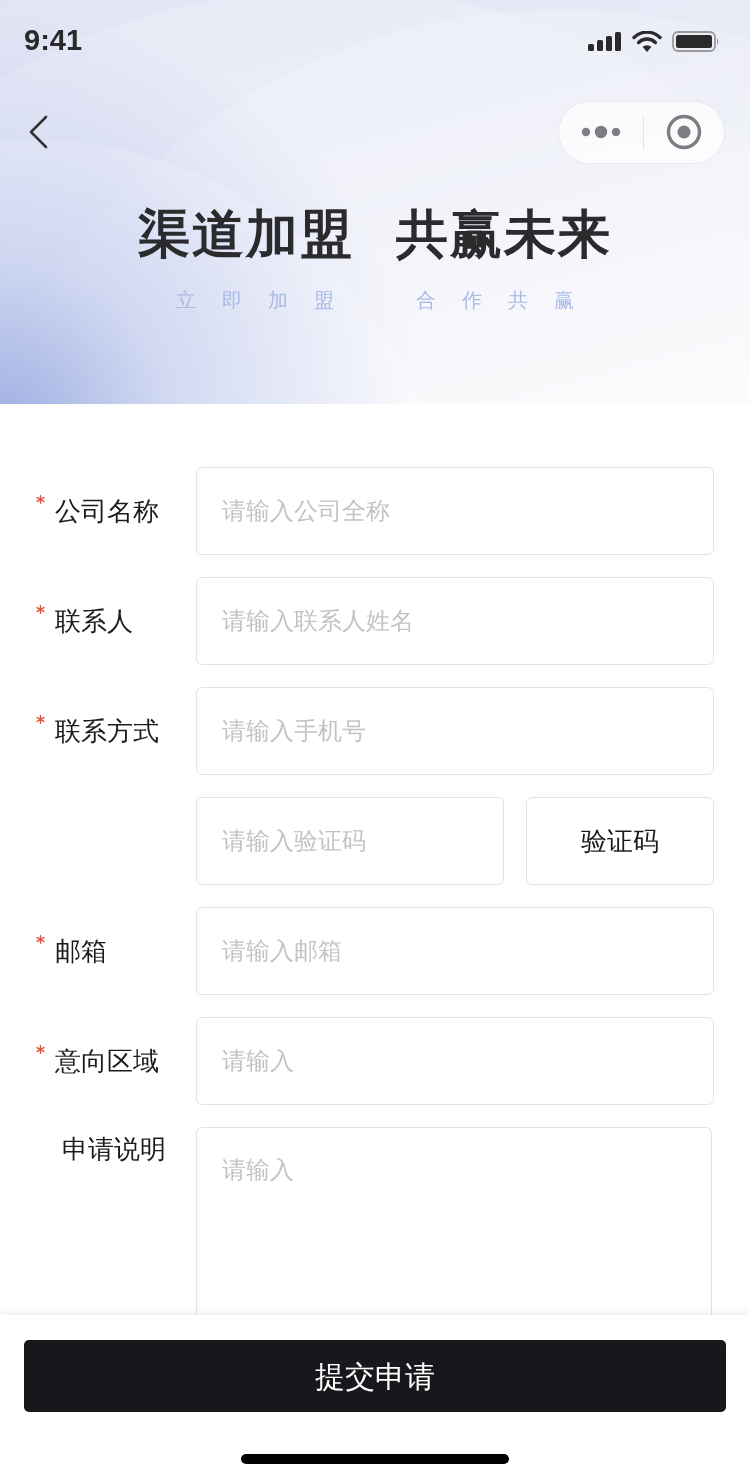 This screenshot has height=1482, width=750. What do you see at coordinates (107, 511) in the screenshot?
I see `field-label: 公司名称` at bounding box center [107, 511].